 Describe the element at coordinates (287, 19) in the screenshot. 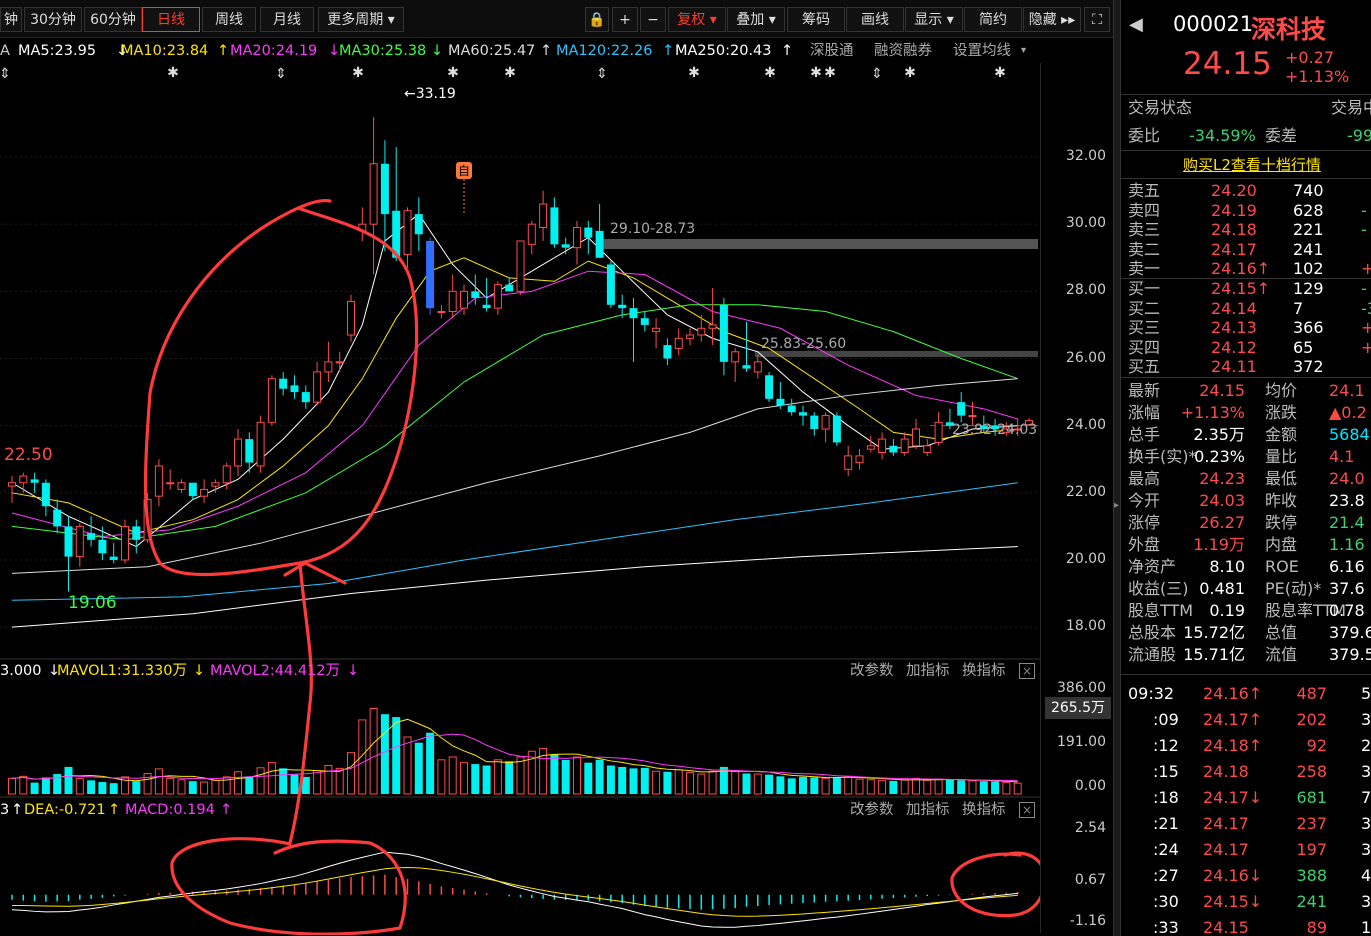

I see `period-tab-5: 月线` at that location.